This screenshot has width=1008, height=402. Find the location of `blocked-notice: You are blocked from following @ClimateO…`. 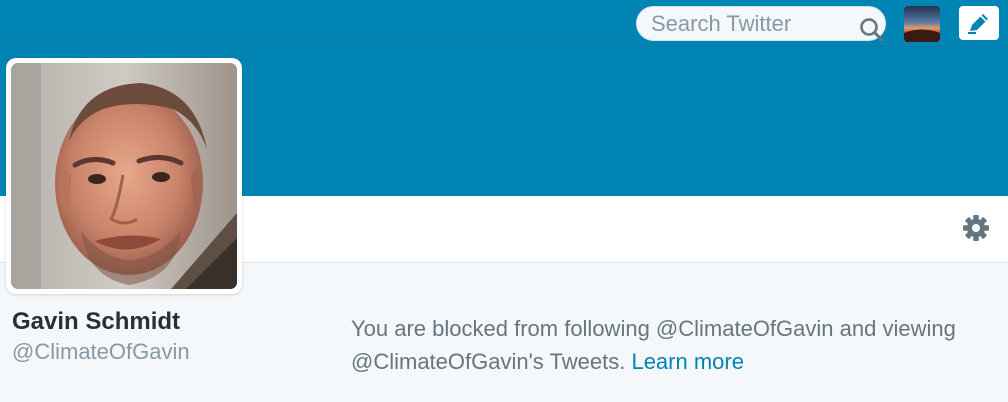

blocked-notice: You are blocked from following @ClimateO… is located at coordinates (671, 345).